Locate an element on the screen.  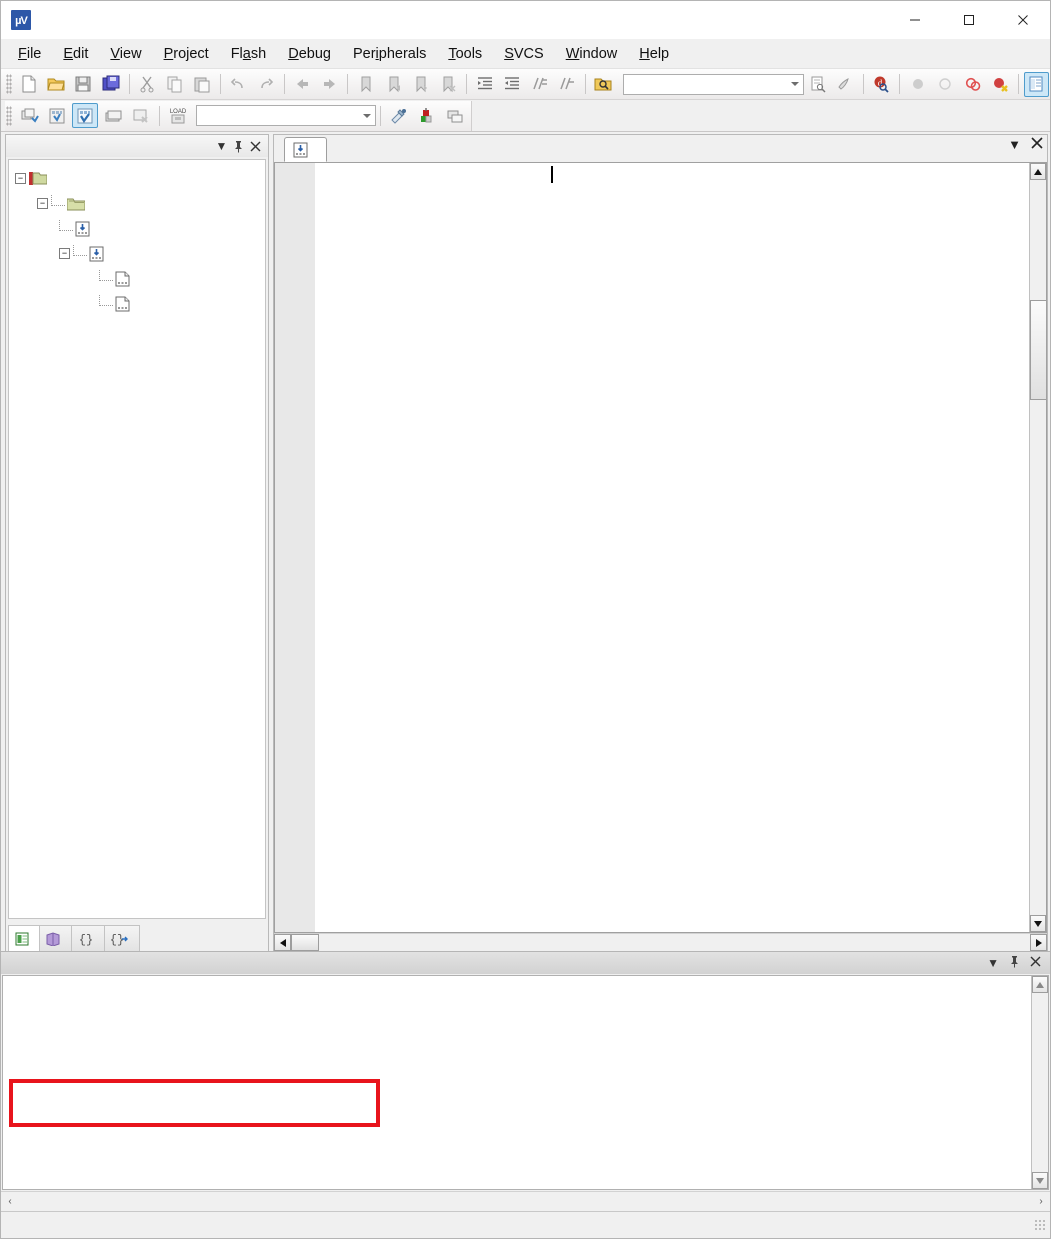
target-select is located at coordinates (286, 115).